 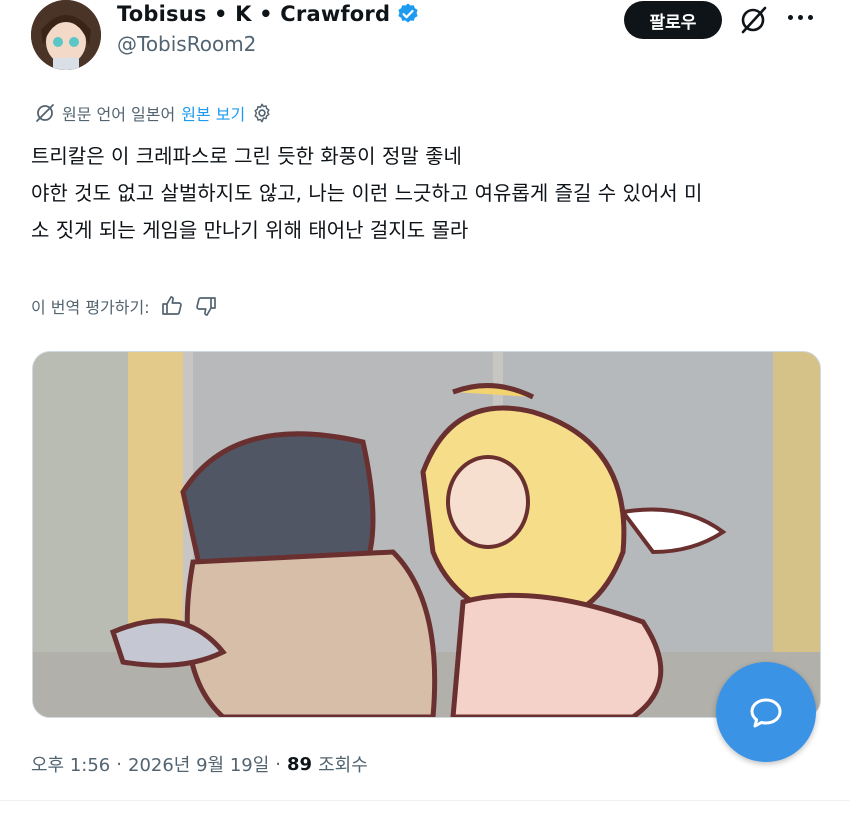 I want to click on time: 오후 1:56, so click(x=70, y=764).